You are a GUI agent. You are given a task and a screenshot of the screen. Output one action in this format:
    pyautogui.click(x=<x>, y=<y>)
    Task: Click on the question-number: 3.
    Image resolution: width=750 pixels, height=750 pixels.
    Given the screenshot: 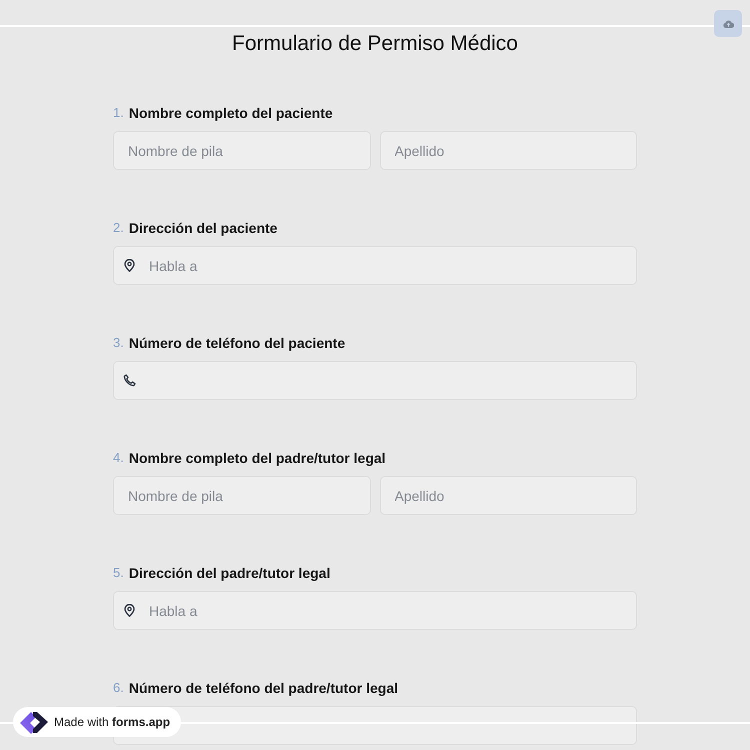 What is the action you would take?
    pyautogui.click(x=118, y=343)
    